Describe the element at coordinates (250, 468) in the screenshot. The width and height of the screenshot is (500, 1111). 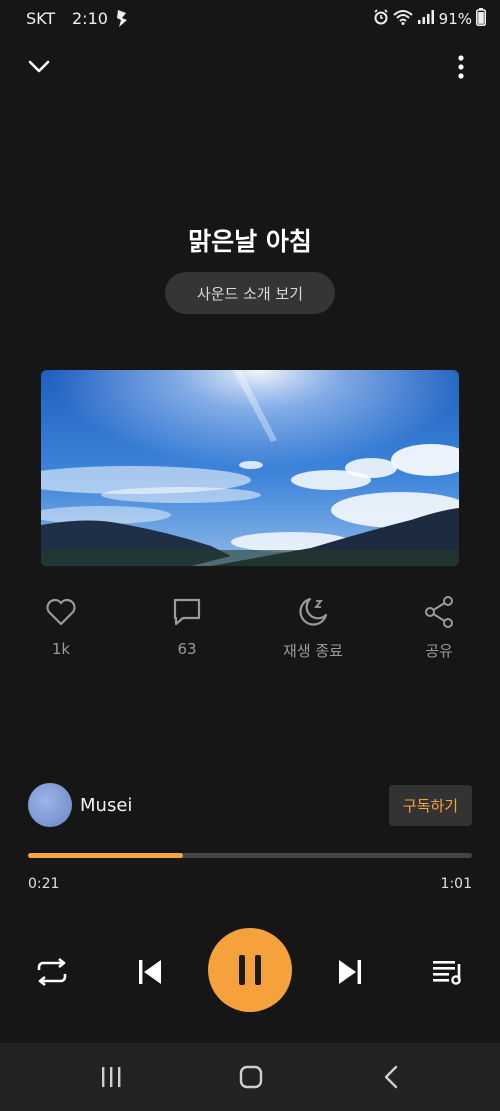
I see `album-artwork` at that location.